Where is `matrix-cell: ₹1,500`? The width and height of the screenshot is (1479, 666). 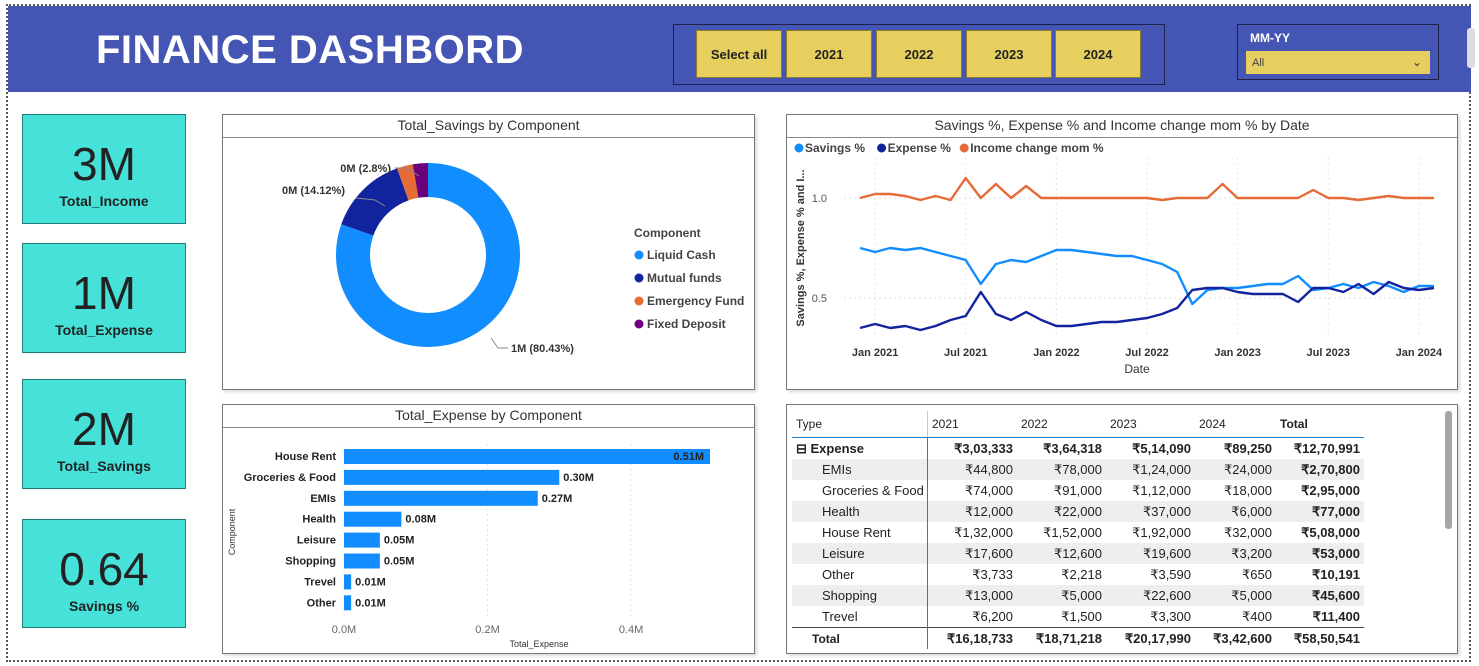
matrix-cell: ₹1,500 is located at coordinates (1061, 617).